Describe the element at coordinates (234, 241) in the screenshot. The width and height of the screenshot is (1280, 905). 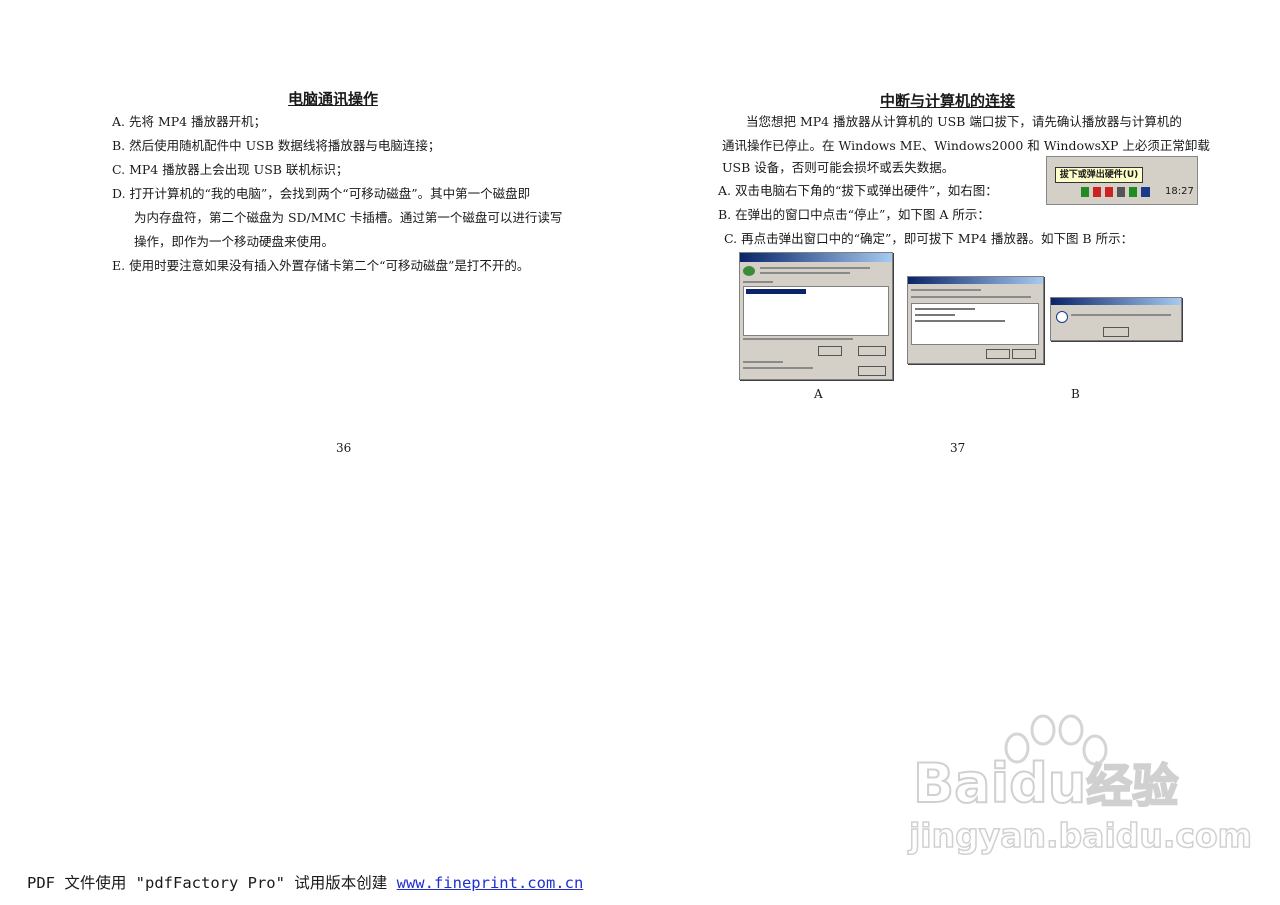
I see `step-d-cont-2: 操作，即作为一个移动硬盘来使用。` at that location.